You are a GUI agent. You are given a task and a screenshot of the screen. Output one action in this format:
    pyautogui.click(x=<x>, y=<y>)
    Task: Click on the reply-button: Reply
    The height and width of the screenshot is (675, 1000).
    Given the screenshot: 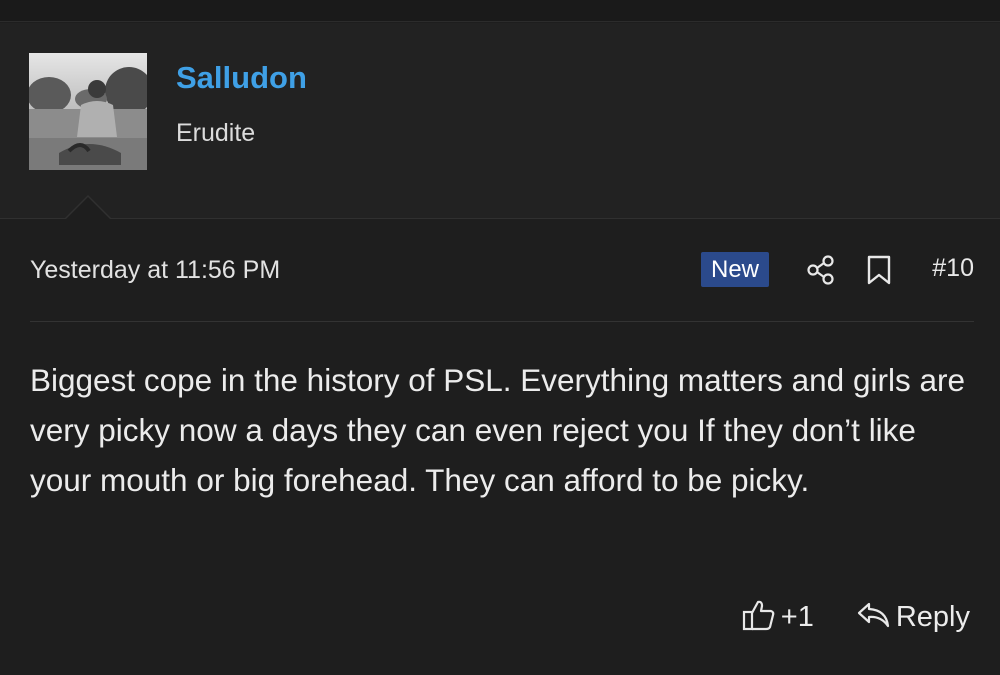 What is the action you would take?
    pyautogui.click(x=913, y=617)
    